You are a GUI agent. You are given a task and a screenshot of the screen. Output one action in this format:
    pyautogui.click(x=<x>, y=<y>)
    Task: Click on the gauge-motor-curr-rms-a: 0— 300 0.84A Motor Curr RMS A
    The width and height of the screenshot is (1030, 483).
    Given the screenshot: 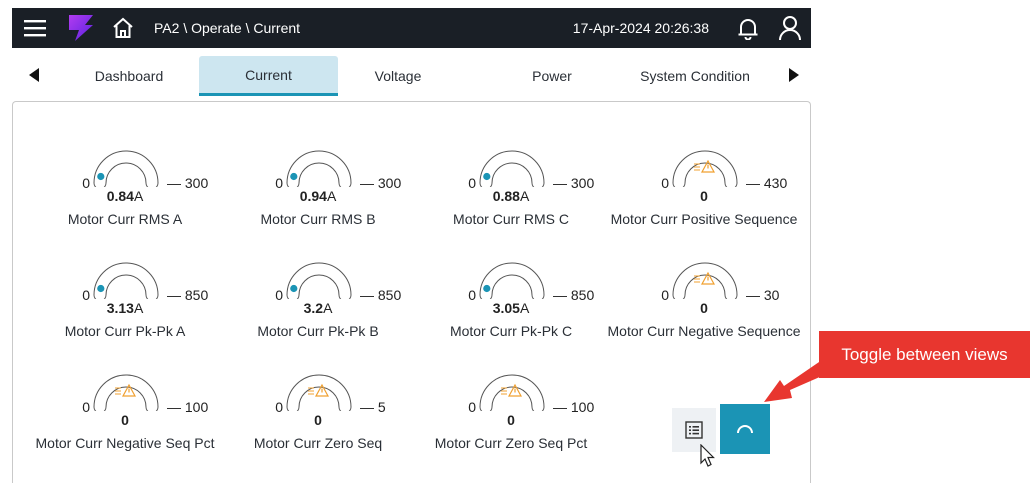 What is the action you would take?
    pyautogui.click(x=125, y=183)
    